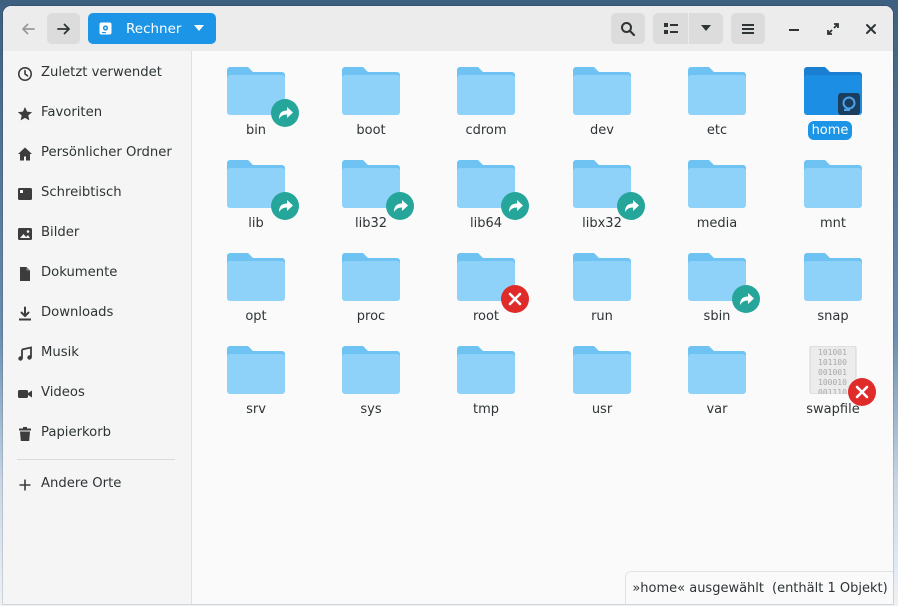 The width and height of the screenshot is (898, 606). I want to click on file-item: bin, so click(256, 96).